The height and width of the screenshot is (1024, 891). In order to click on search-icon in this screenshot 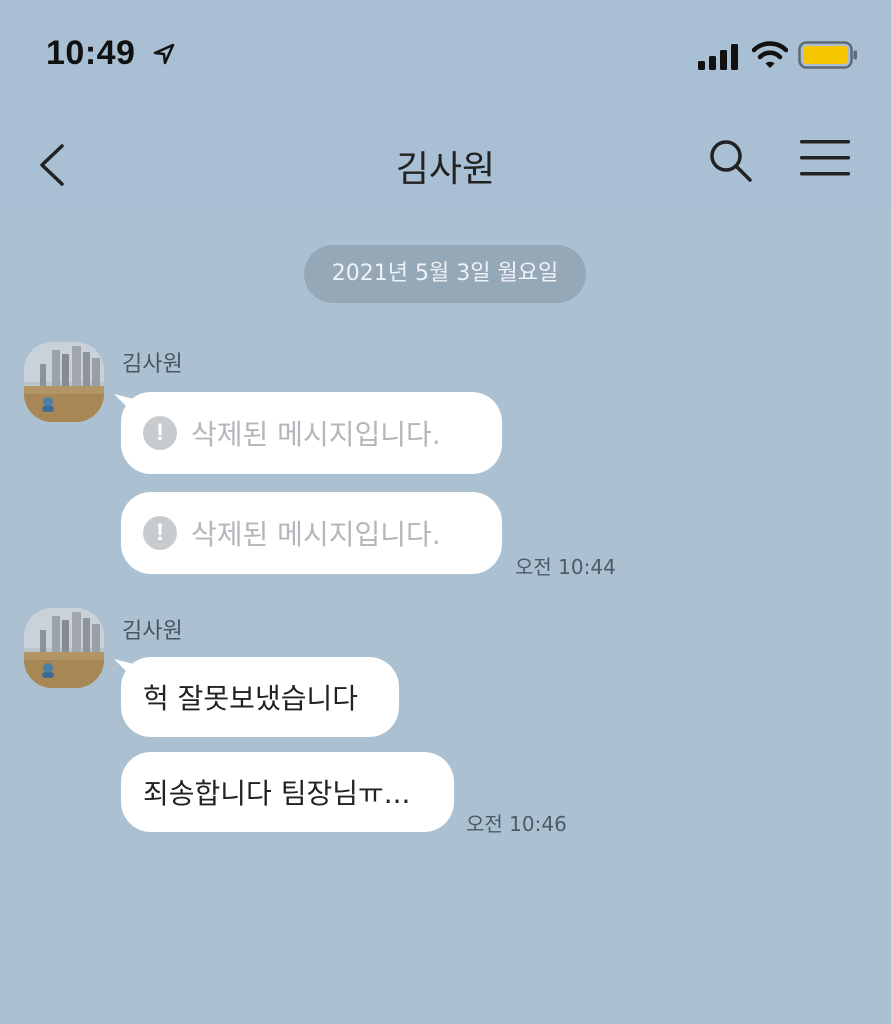, I will do `click(730, 160)`.